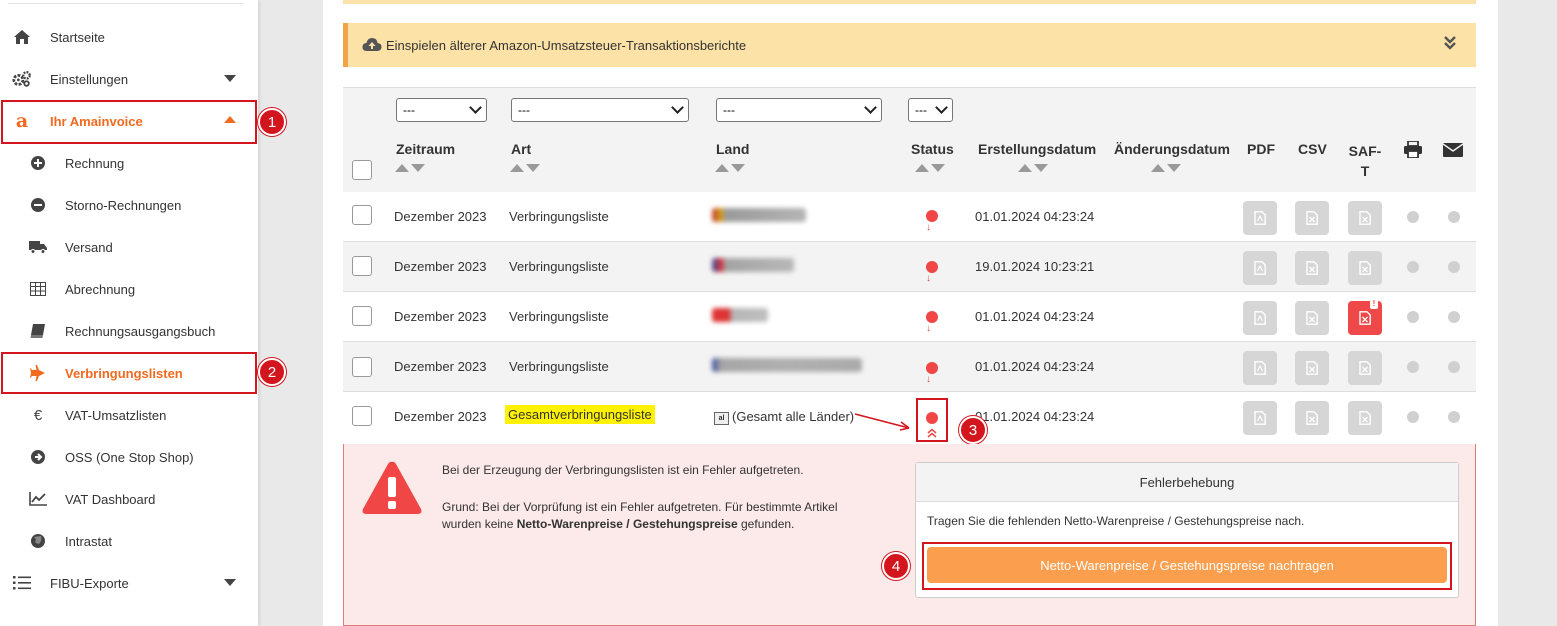  Describe the element at coordinates (1035, 216) in the screenshot. I see `cell-erstellungsdatum: 01.01.2024 04:23:24` at that location.